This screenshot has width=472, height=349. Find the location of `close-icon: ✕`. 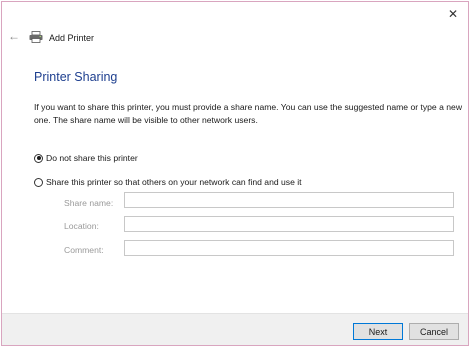

close-icon: ✕ is located at coordinates (453, 14).